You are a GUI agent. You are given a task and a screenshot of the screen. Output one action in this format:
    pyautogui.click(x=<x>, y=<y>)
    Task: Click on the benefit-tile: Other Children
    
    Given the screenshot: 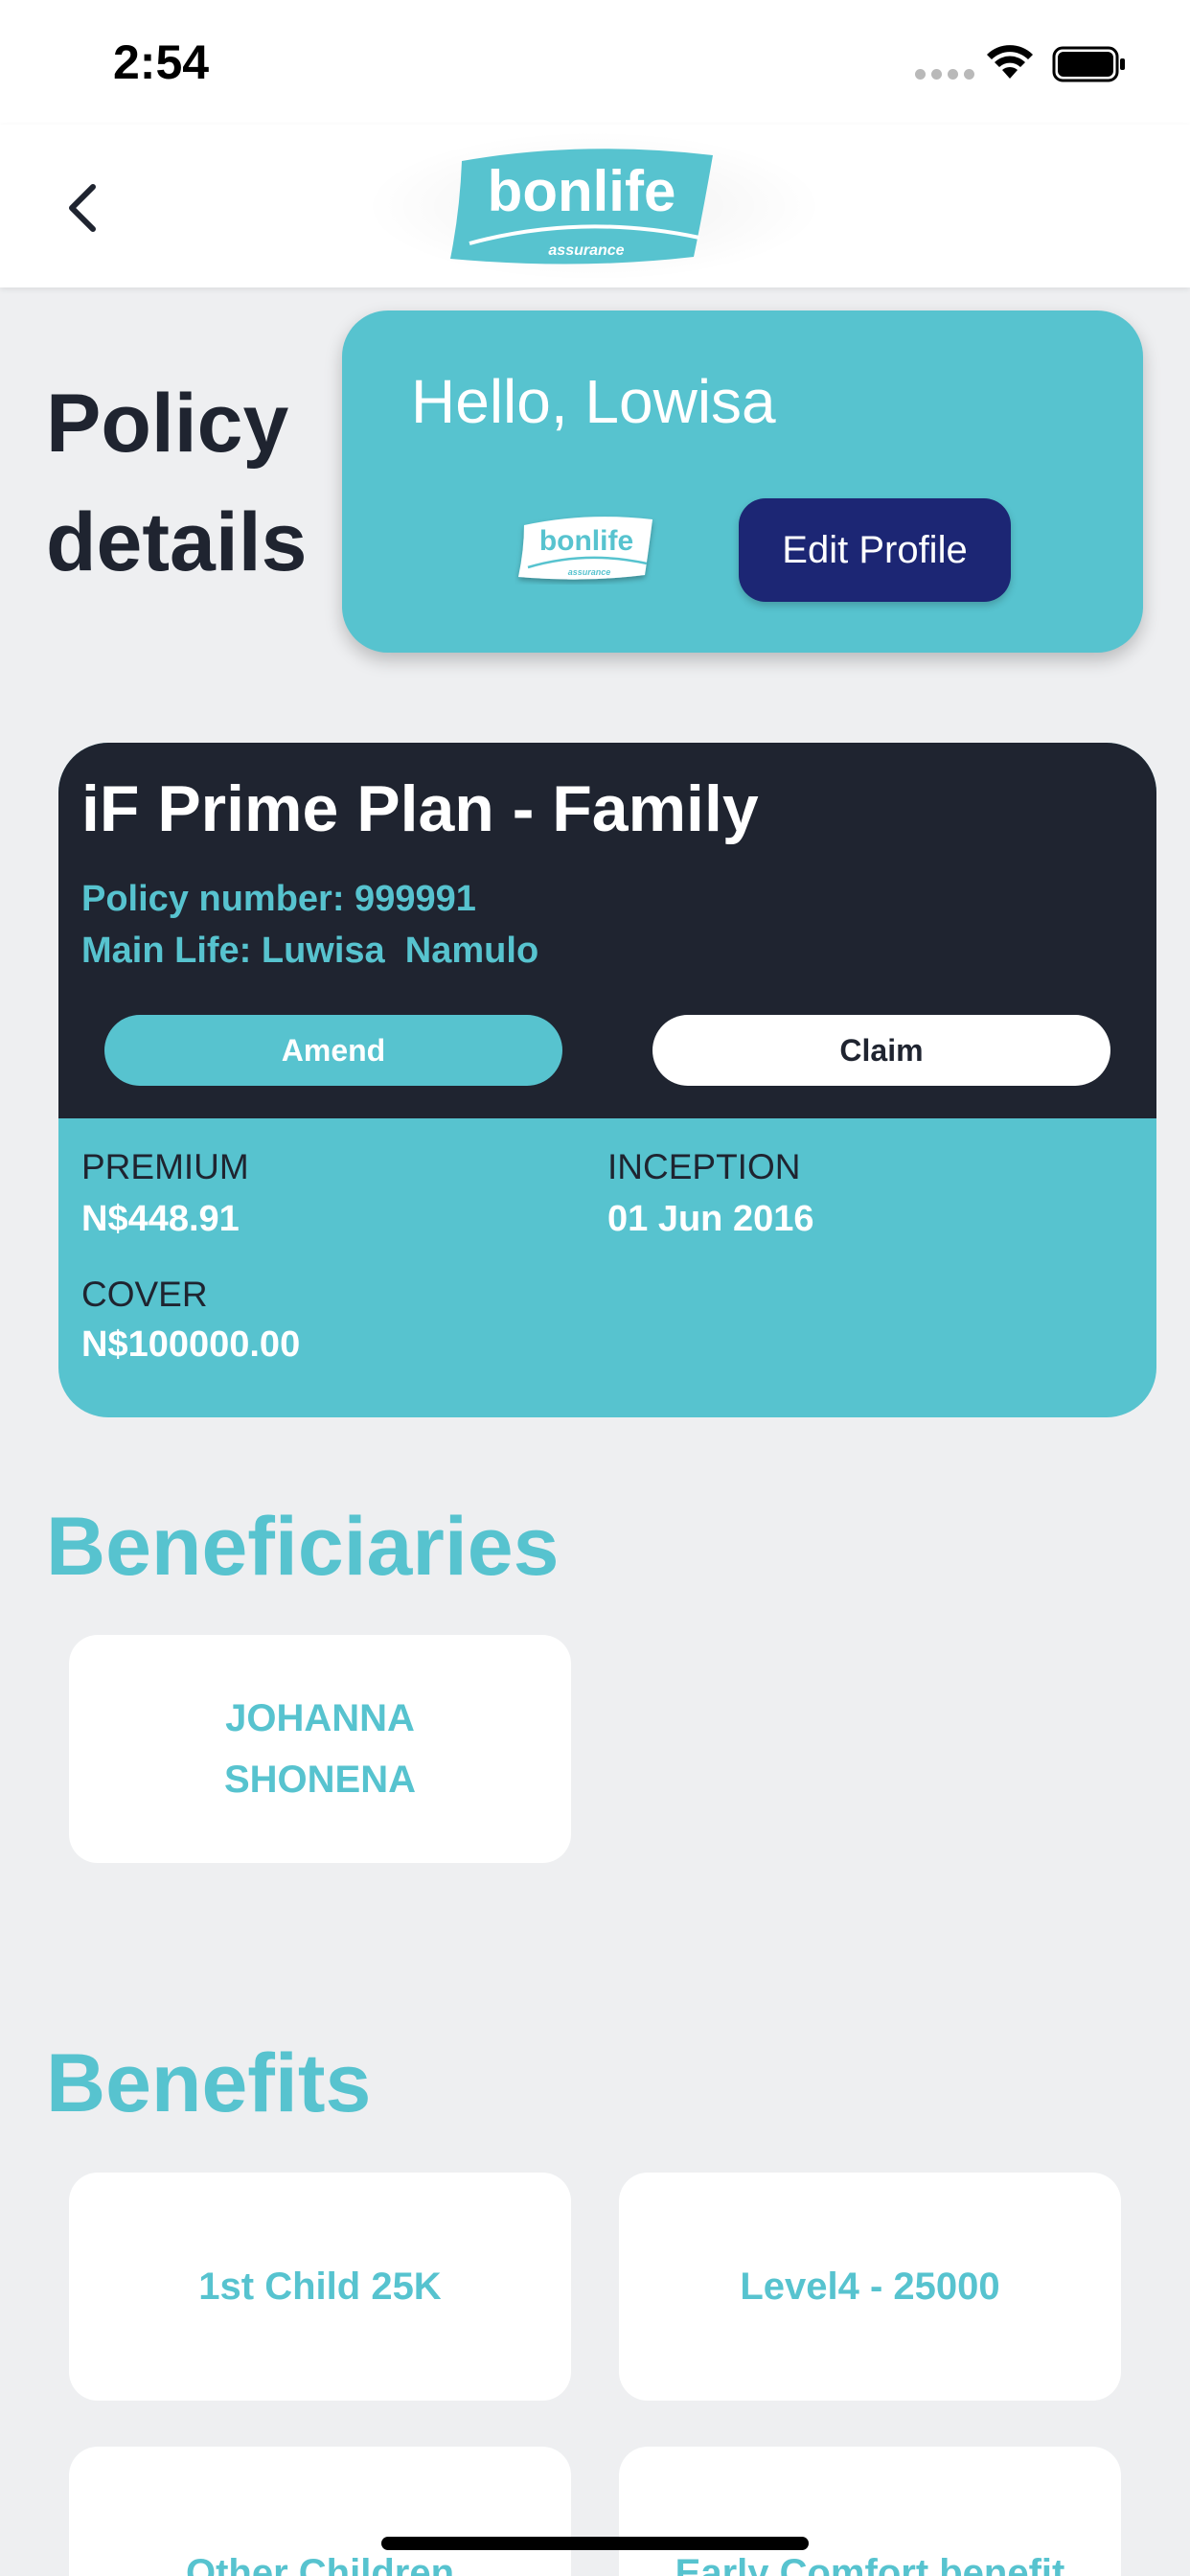 What is the action you would take?
    pyautogui.click(x=320, y=2511)
    